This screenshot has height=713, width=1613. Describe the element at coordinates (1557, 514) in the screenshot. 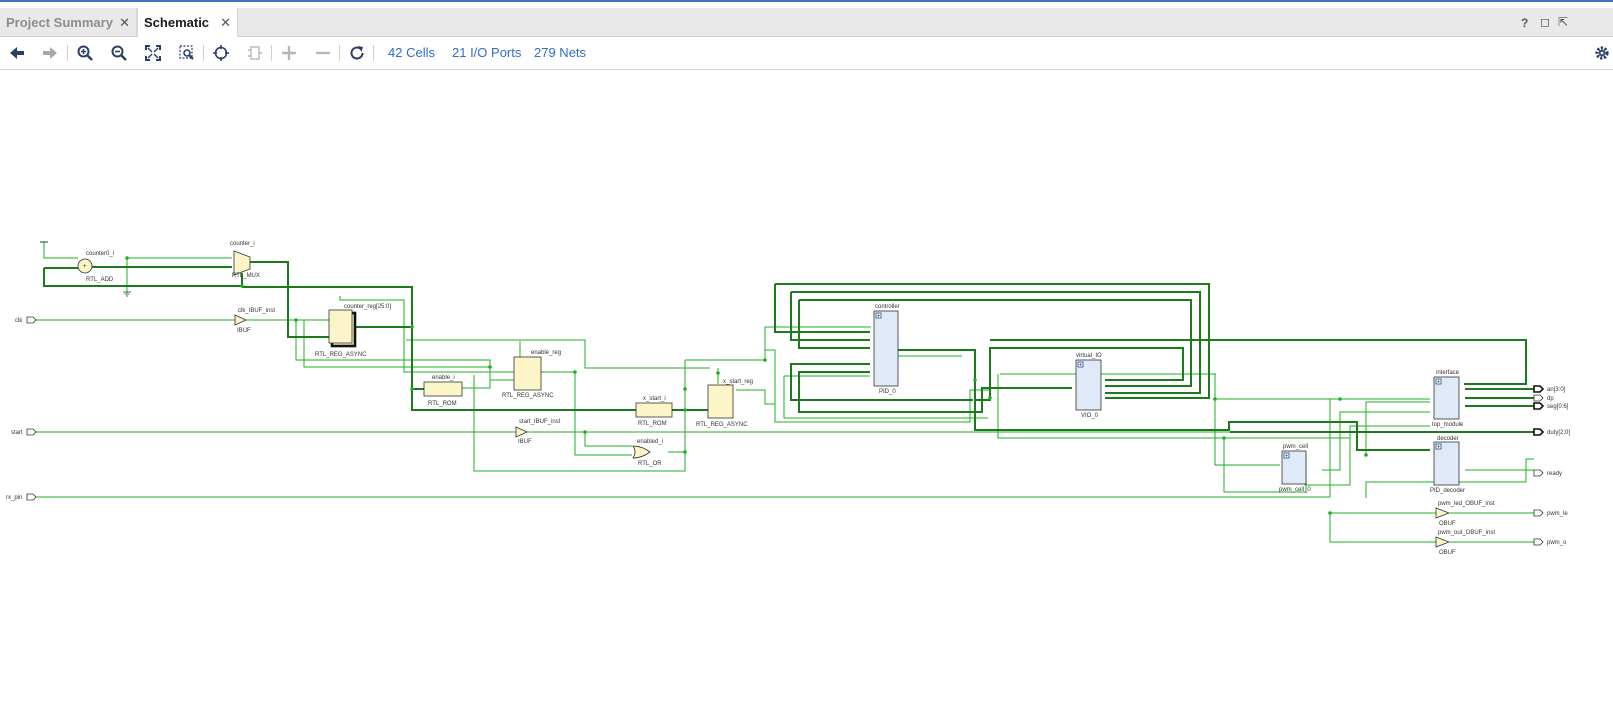

I see `port-label: pwm_le` at that location.